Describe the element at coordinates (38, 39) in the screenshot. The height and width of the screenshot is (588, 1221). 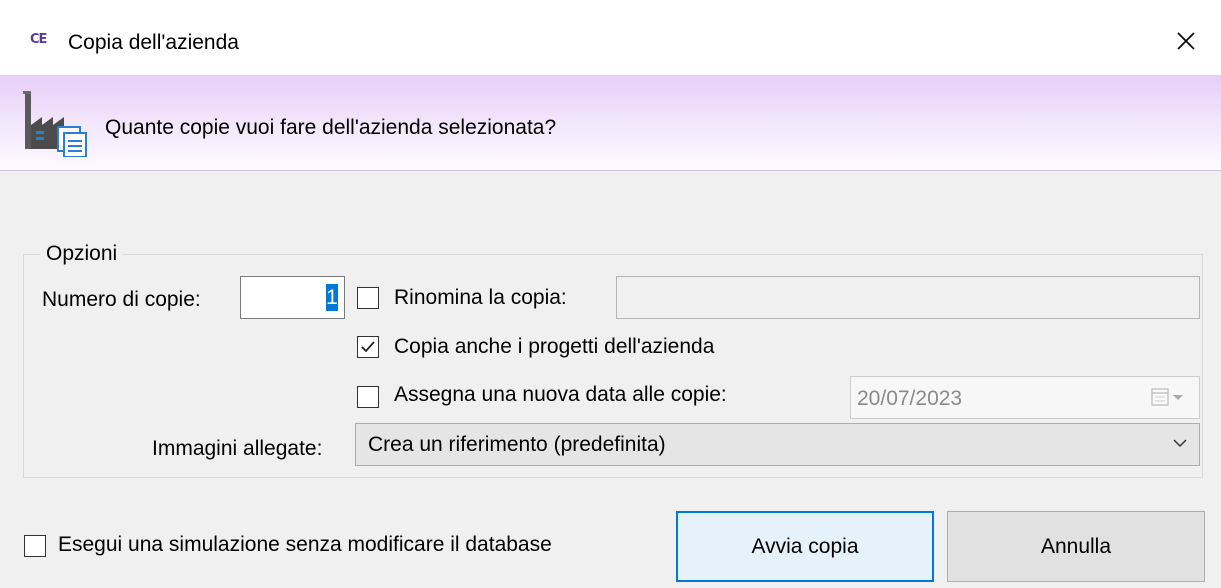
I see `app-logo-icon: CE` at that location.